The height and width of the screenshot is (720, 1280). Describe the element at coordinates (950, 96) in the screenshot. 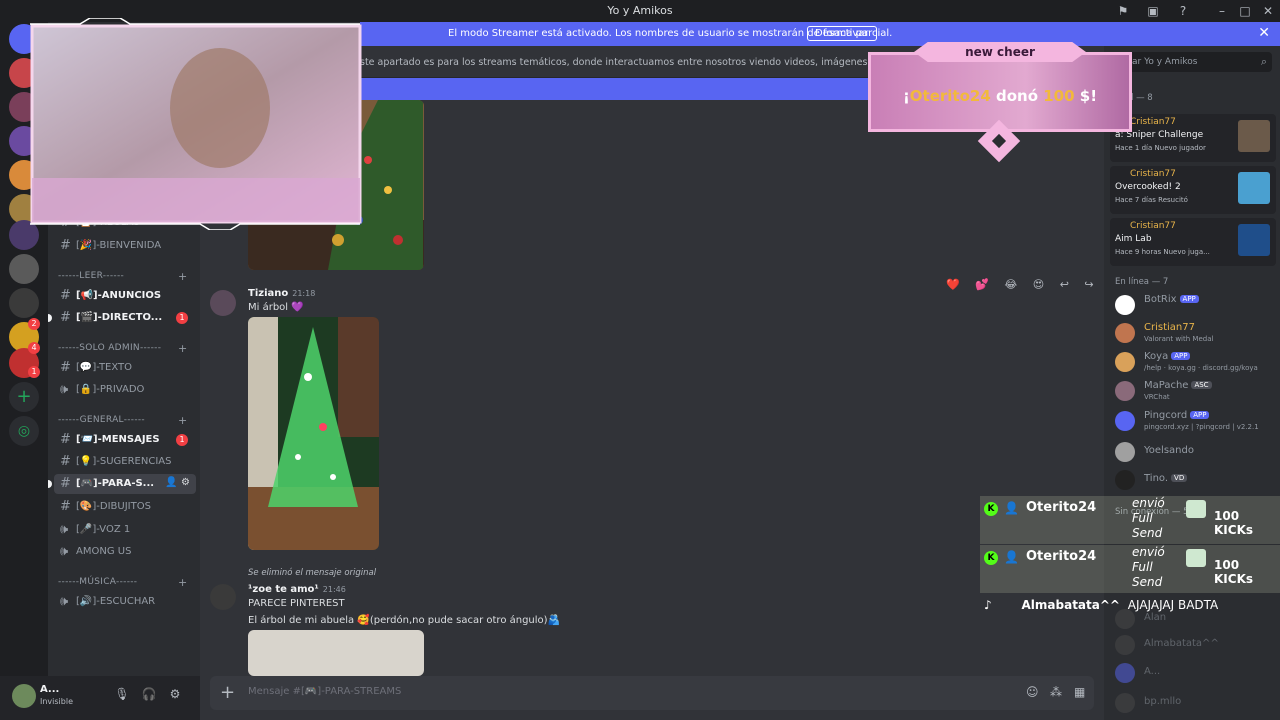

I see `cheer-user: Oterito24` at that location.